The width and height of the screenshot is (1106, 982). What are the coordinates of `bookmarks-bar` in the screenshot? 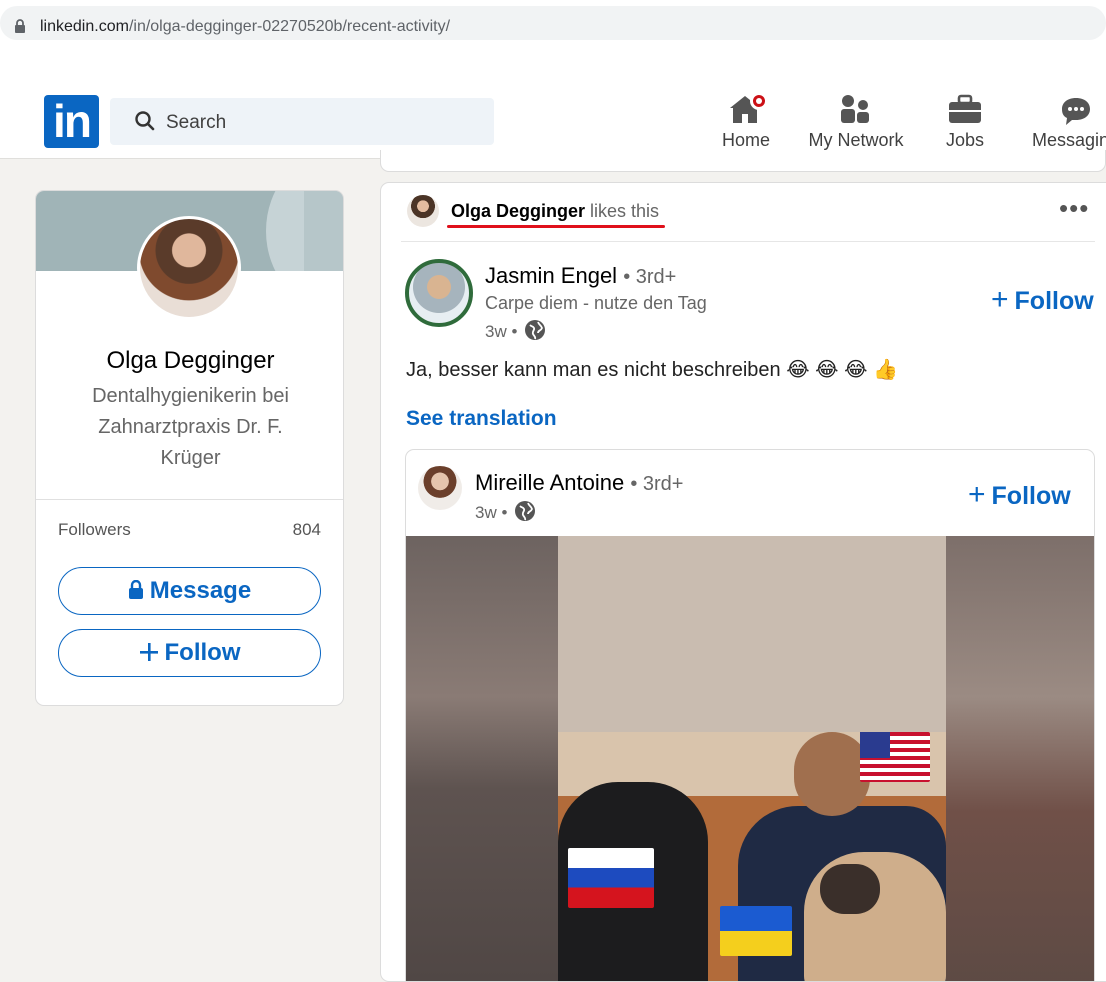 It's located at (553, 65).